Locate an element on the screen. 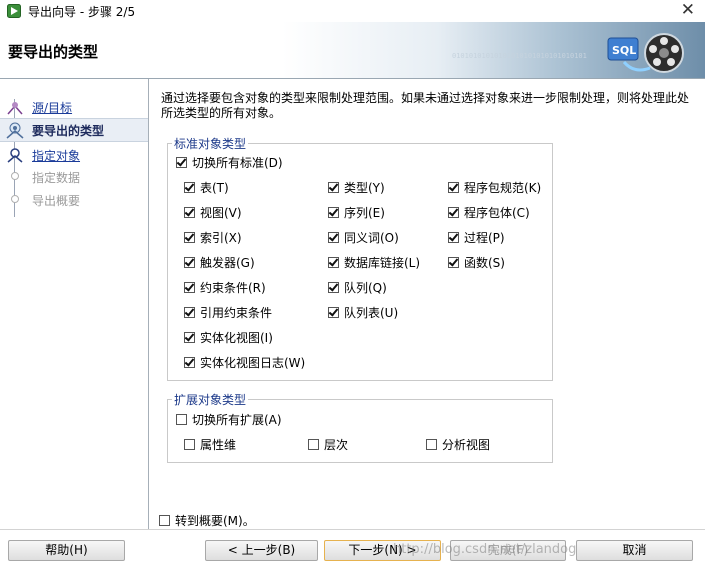 The height and width of the screenshot is (569, 705). toggle-all-extended-checkbox: 切换所有扩展(A) is located at coordinates (229, 419).